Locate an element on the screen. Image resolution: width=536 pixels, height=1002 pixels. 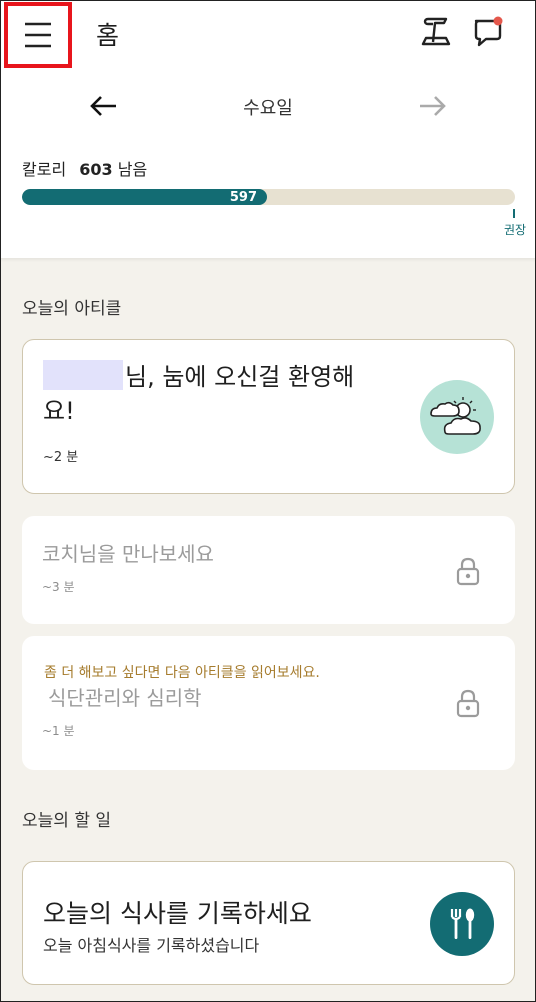
calorie-remaining-value: 603 is located at coordinates (96, 169).